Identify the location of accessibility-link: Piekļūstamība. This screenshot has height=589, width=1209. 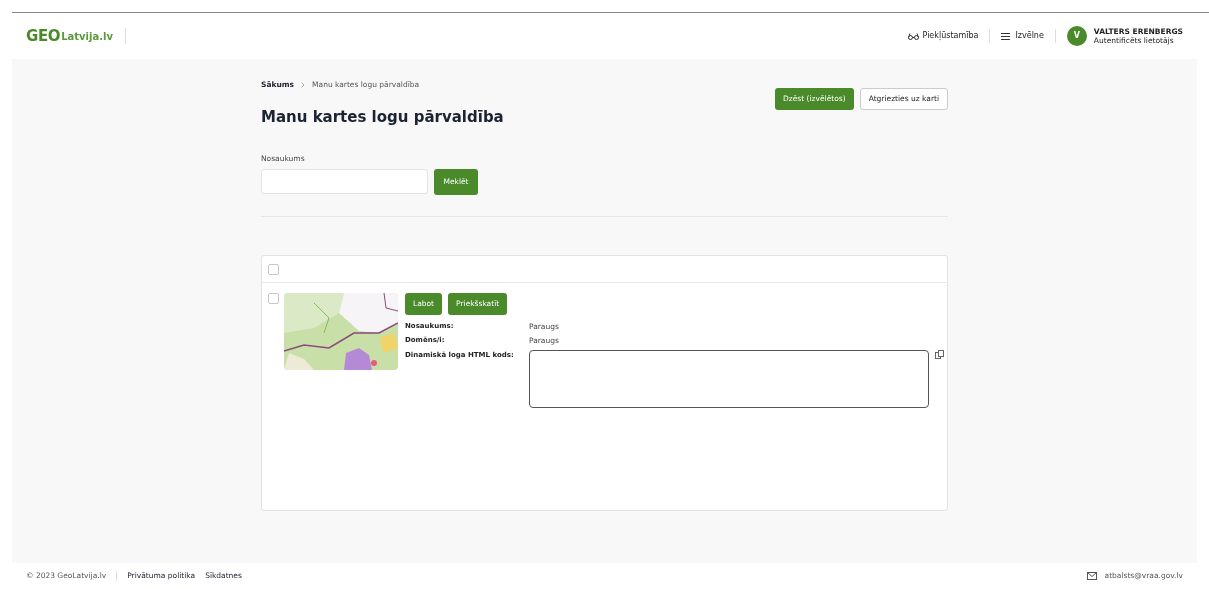
(943, 36).